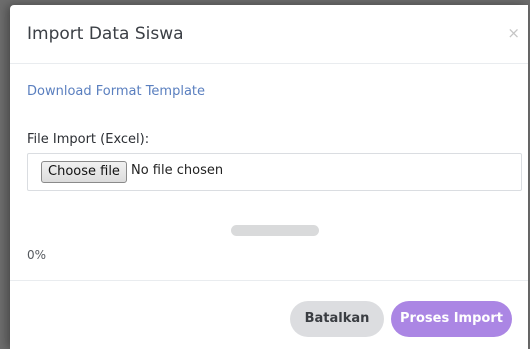 This screenshot has height=349, width=530. Describe the element at coordinates (88, 139) in the screenshot. I see `file-import-label: File Import (Excel):` at that location.